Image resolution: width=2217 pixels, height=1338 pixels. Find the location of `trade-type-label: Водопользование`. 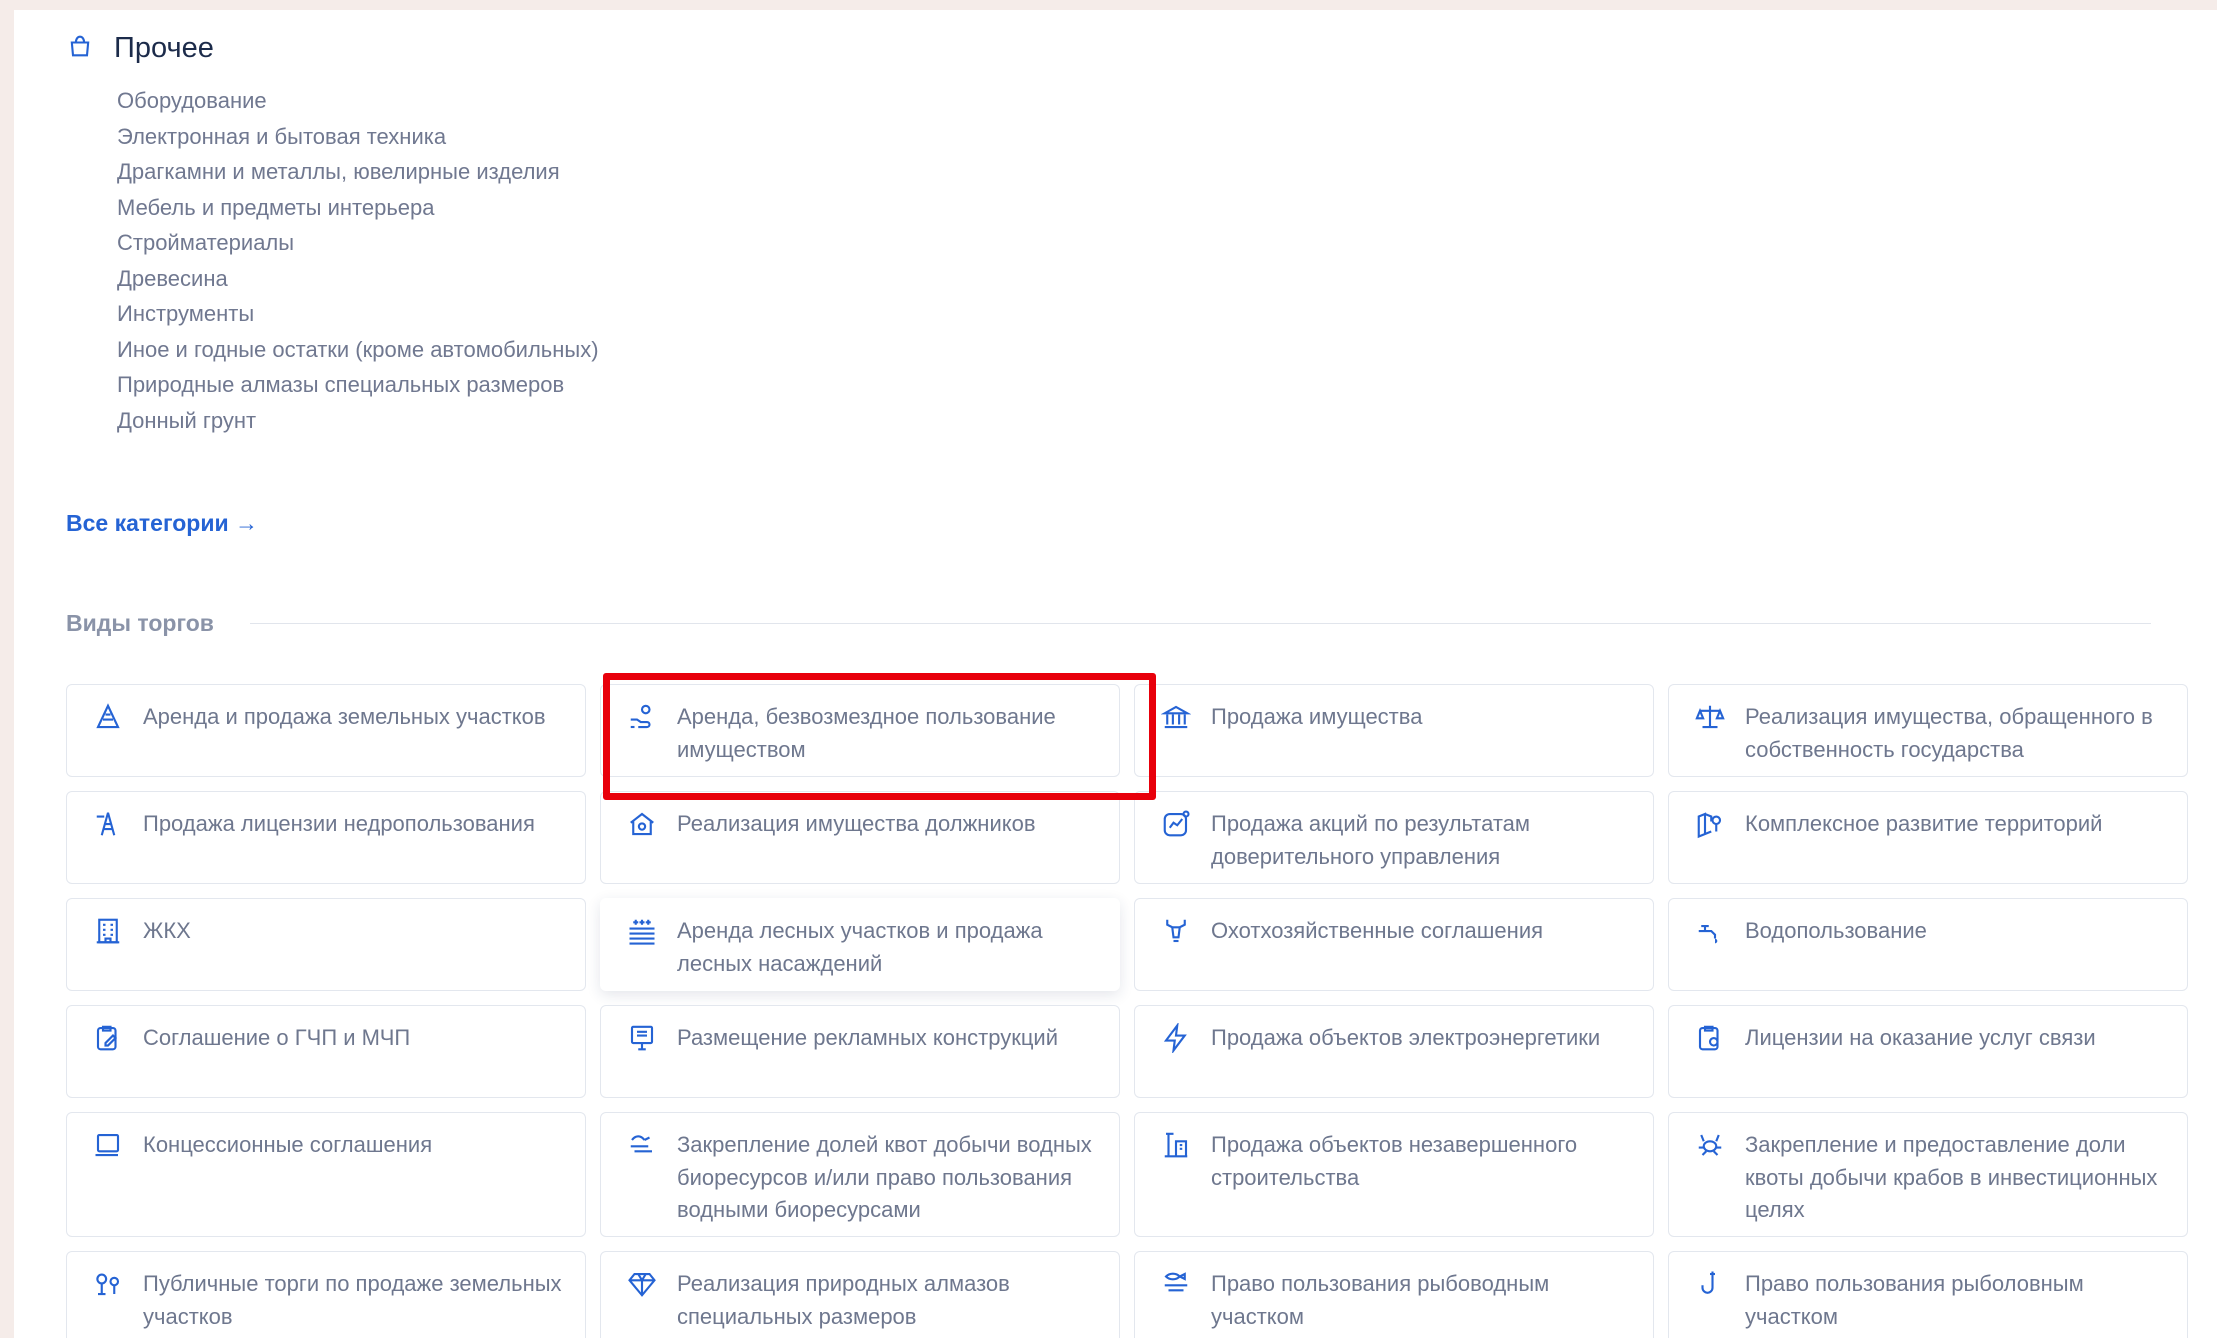

trade-type-label: Водопользование is located at coordinates (1836, 930).